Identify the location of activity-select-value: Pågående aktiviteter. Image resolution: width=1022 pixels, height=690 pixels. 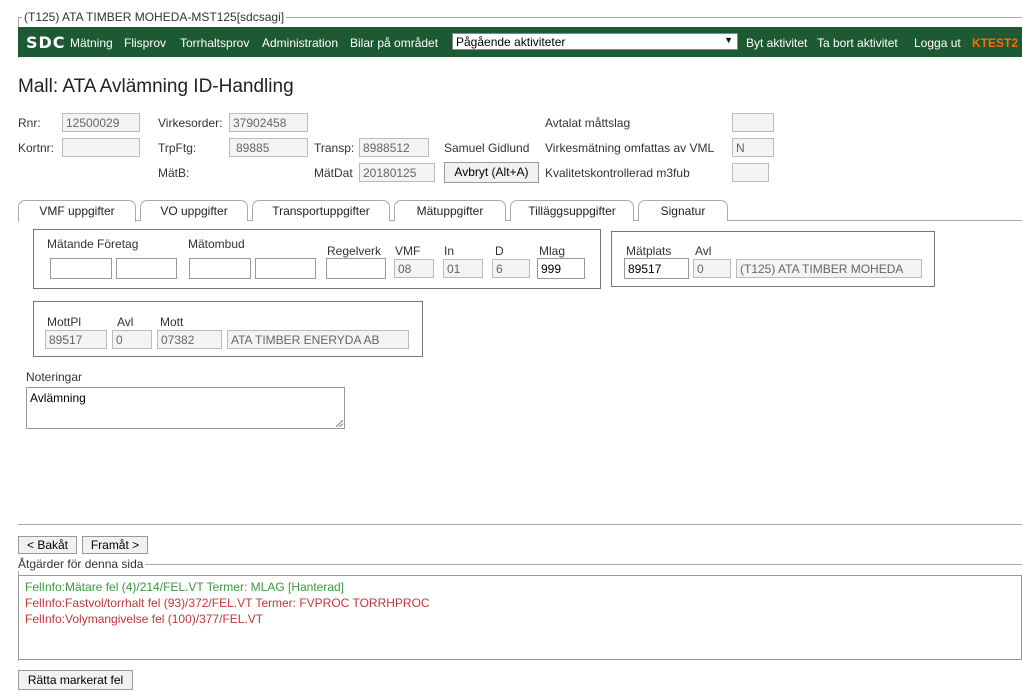
(511, 42).